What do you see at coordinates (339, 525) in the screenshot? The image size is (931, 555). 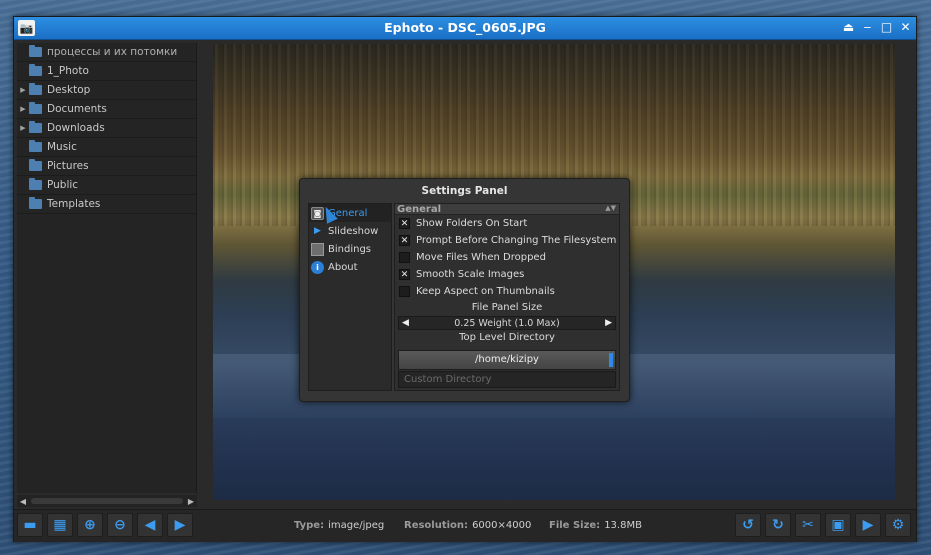 I see `type-info: Type: image/jpeg` at bounding box center [339, 525].